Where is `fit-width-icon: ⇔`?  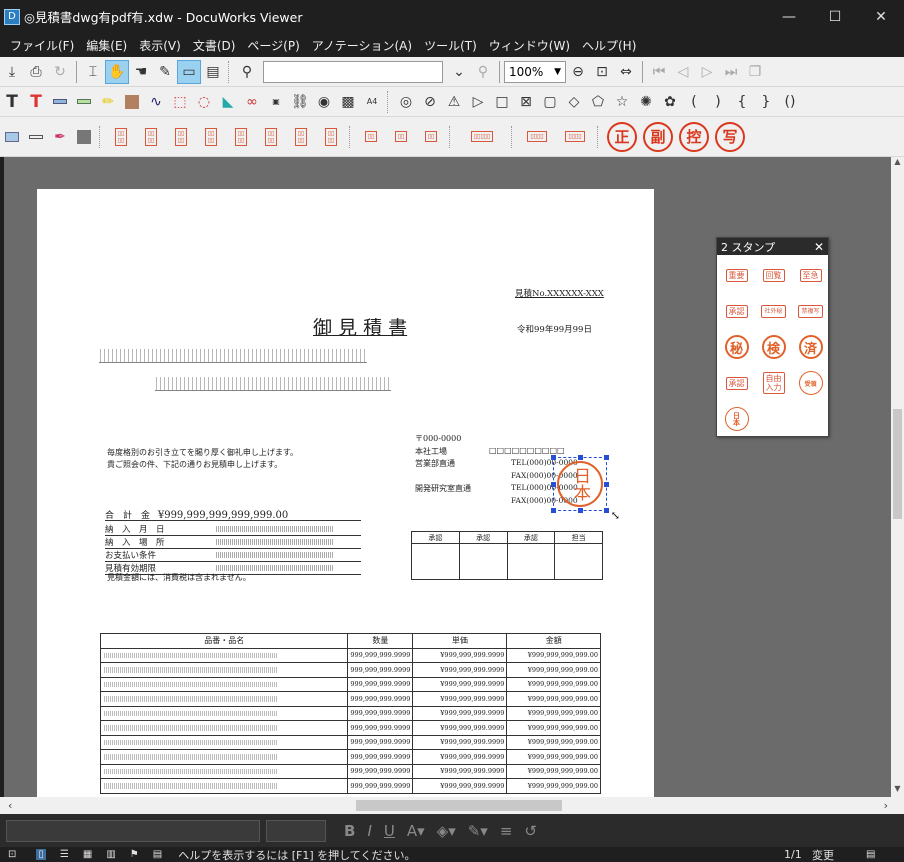
fit-width-icon: ⇔ is located at coordinates (626, 72).